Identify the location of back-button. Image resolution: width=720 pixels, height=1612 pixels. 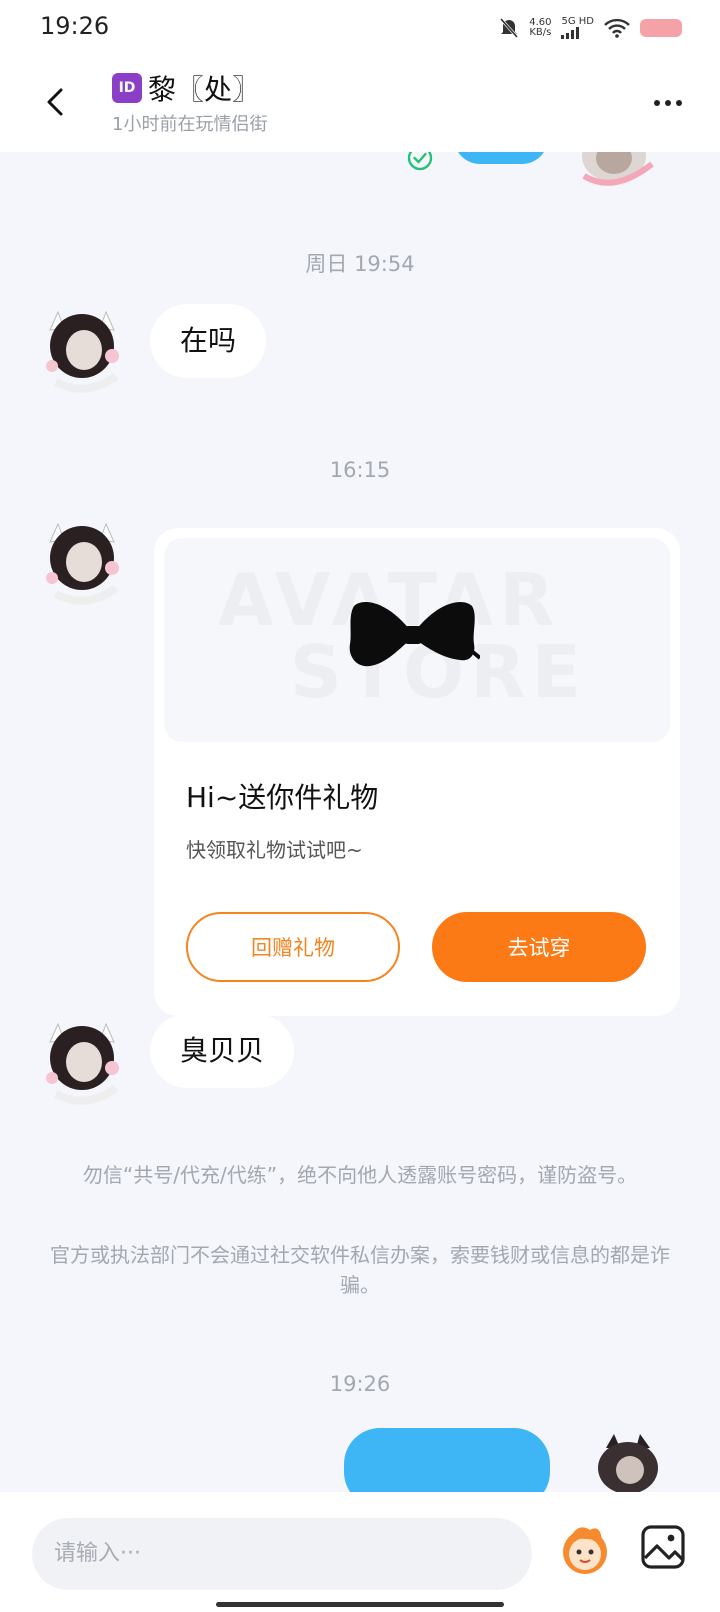
(56, 102).